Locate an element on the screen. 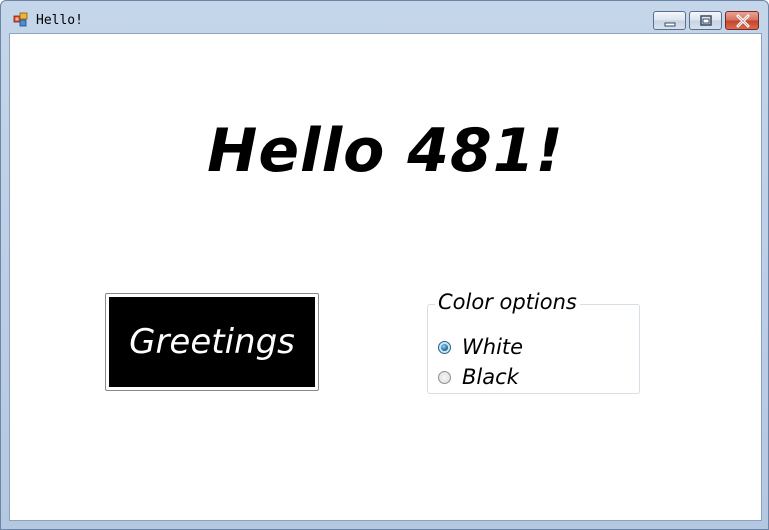 The width and height of the screenshot is (769, 530). radio-white: White is located at coordinates (480, 347).